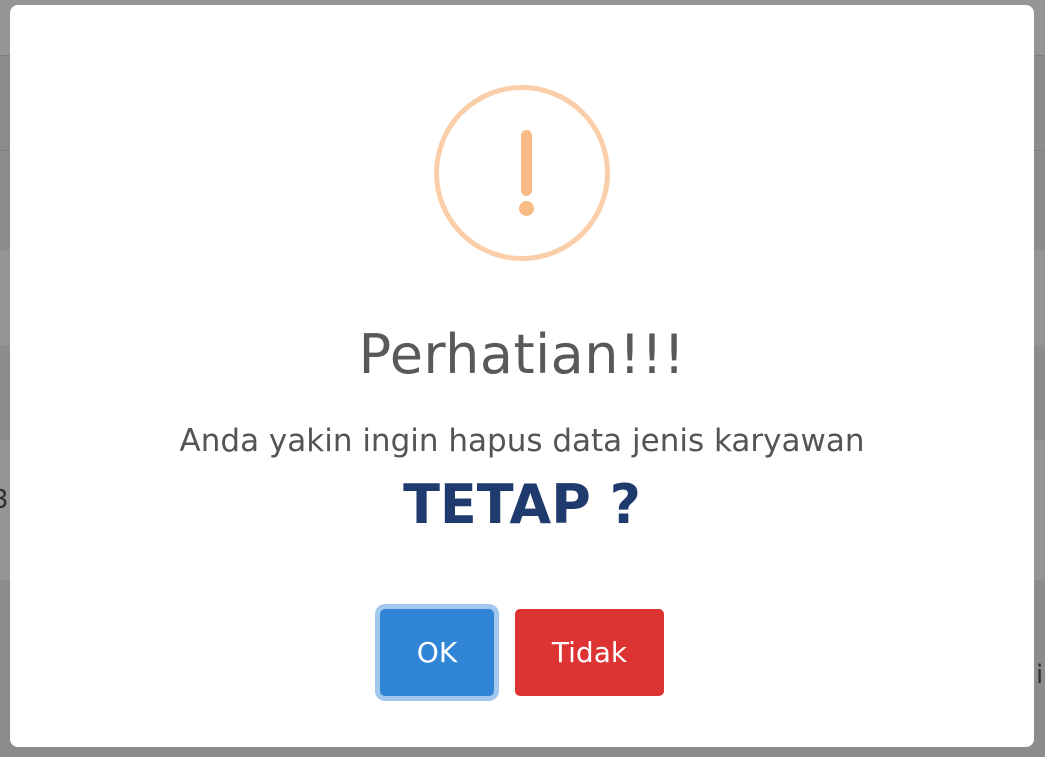 This screenshot has width=1045, height=757. I want to click on exclamation-bar, so click(526, 163).